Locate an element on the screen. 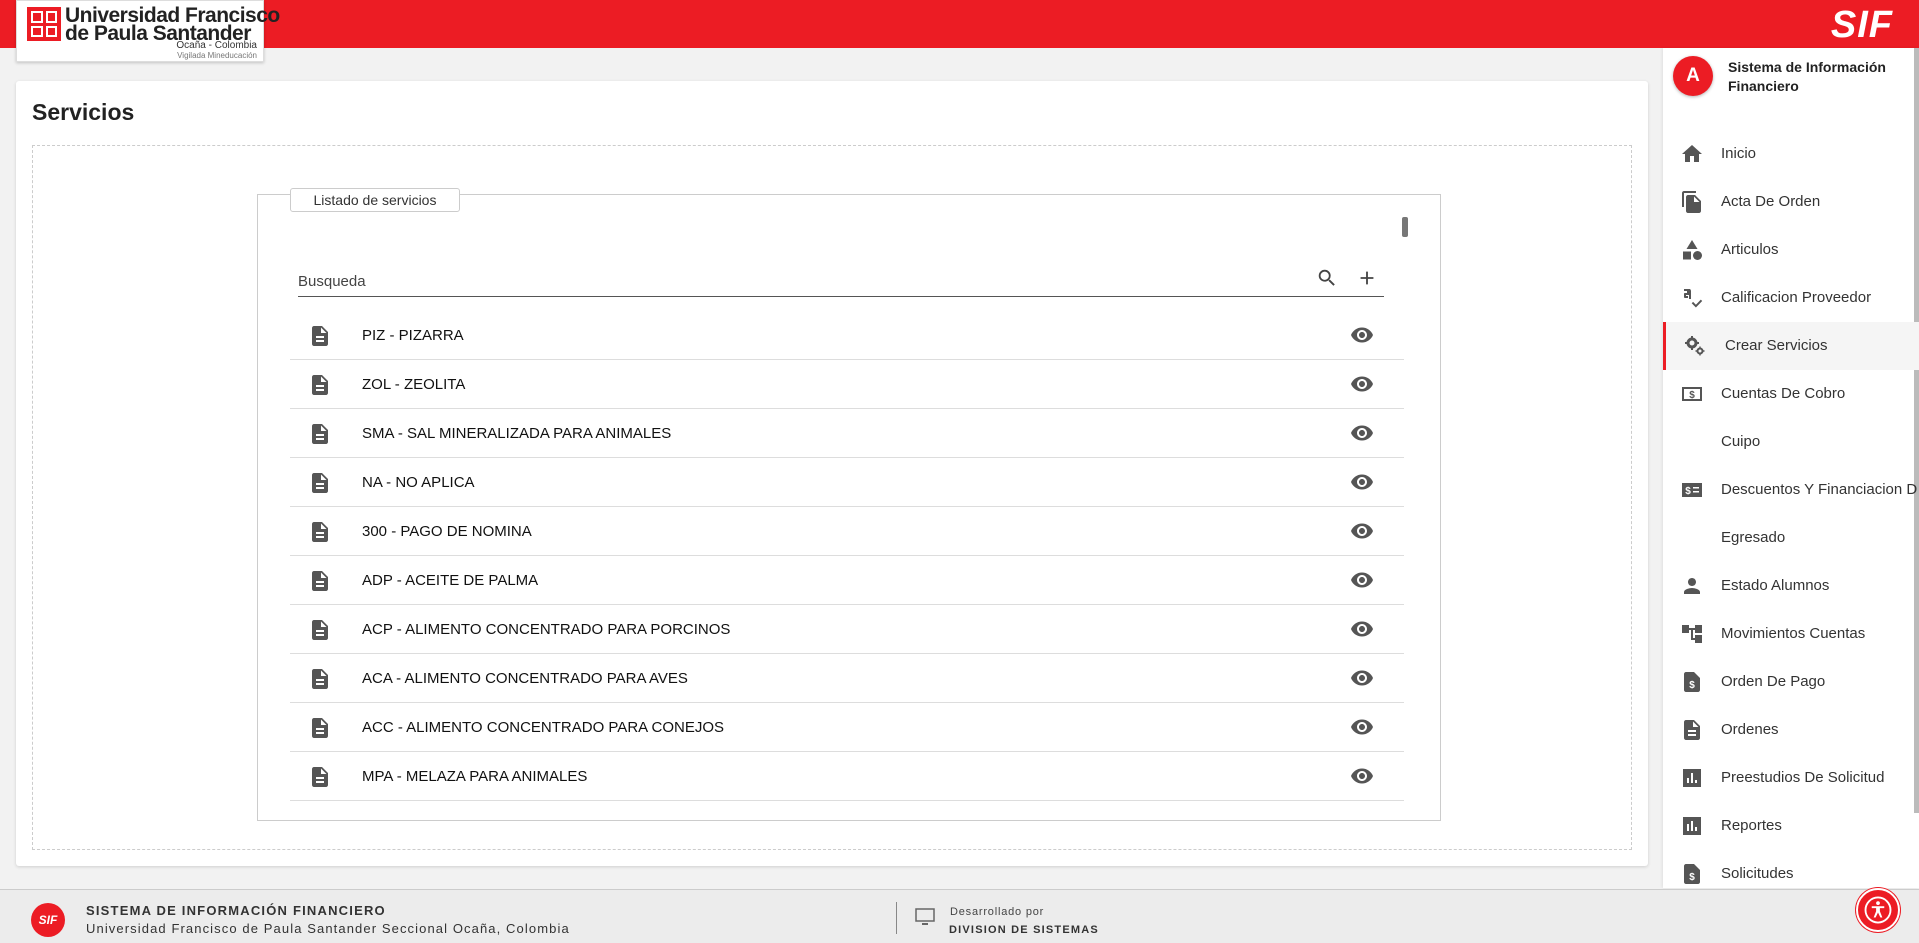 Image resolution: width=1919 pixels, height=943 pixels. sidebar-item-descuentos-y-financiacion: $ Descuentos Y Financiacion D is located at coordinates (1791, 490).